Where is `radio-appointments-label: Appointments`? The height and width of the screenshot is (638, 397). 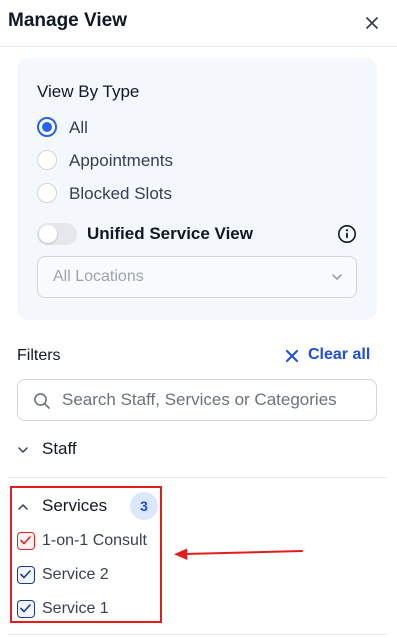
radio-appointments-label: Appointments is located at coordinates (121, 160).